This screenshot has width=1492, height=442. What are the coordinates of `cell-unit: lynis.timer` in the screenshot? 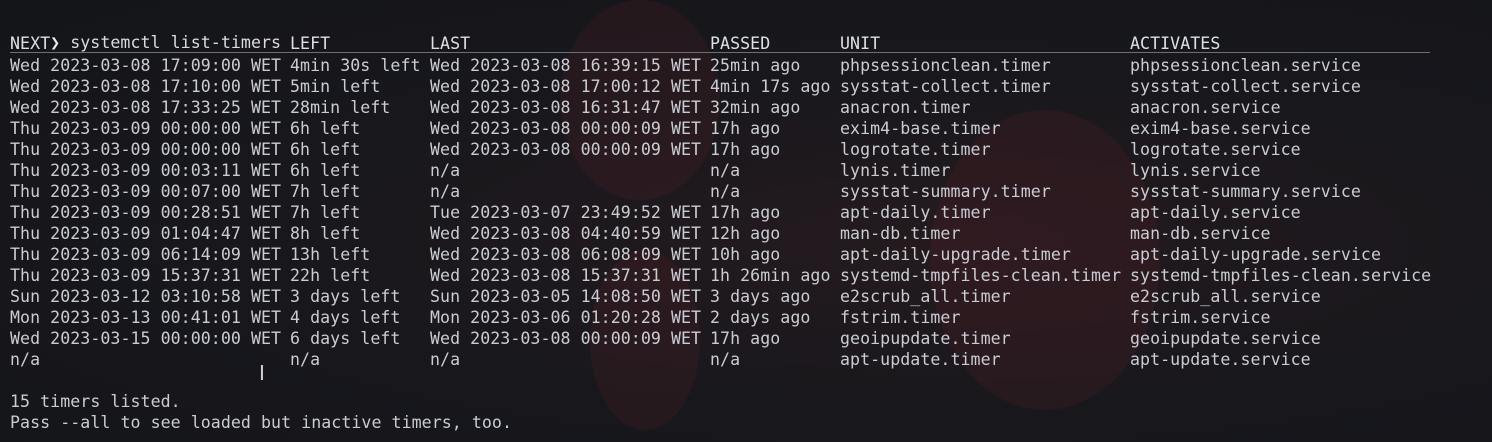 It's located at (895, 170).